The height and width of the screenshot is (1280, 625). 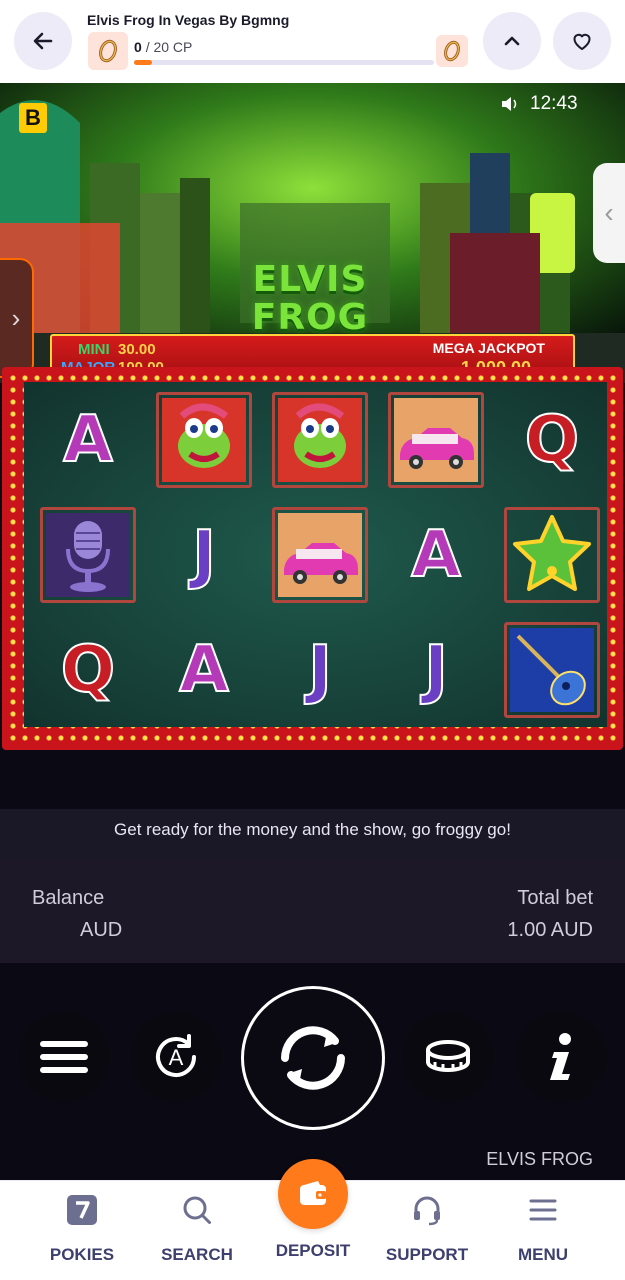 What do you see at coordinates (427, 1229) in the screenshot?
I see `nav-support: SUPPORT` at bounding box center [427, 1229].